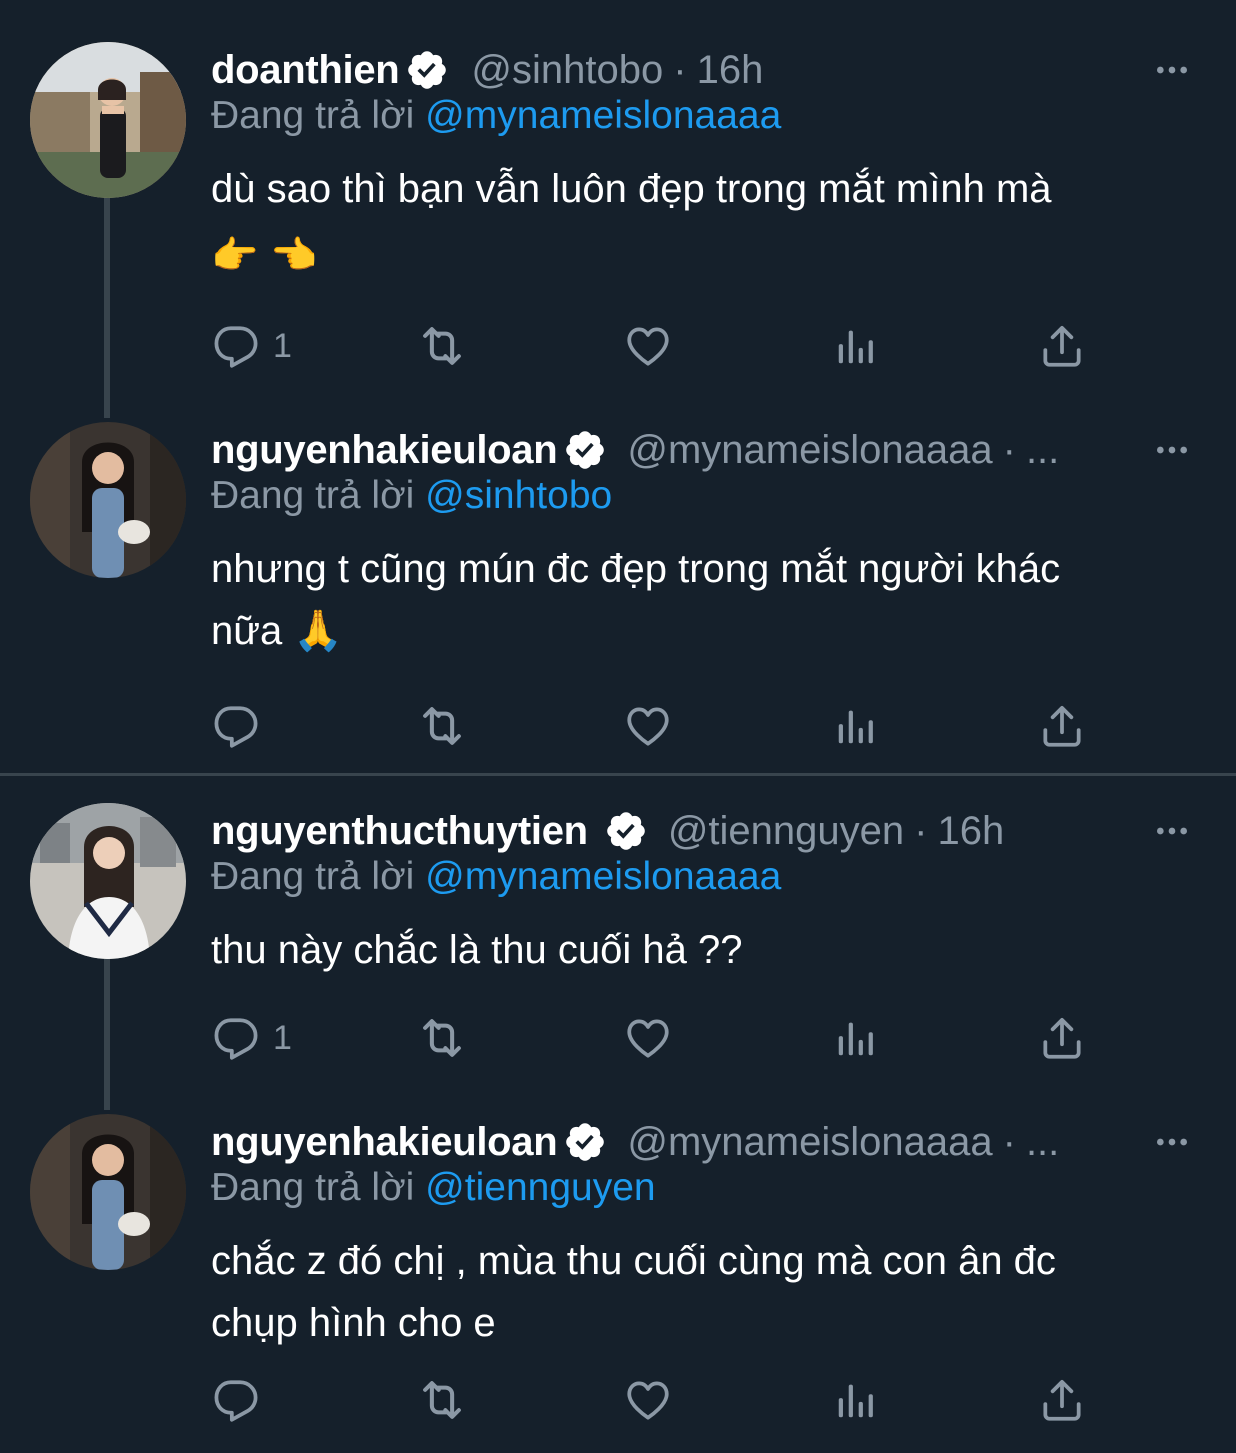 This screenshot has width=1236, height=1453. I want to click on conversation-divider, so click(618, 774).